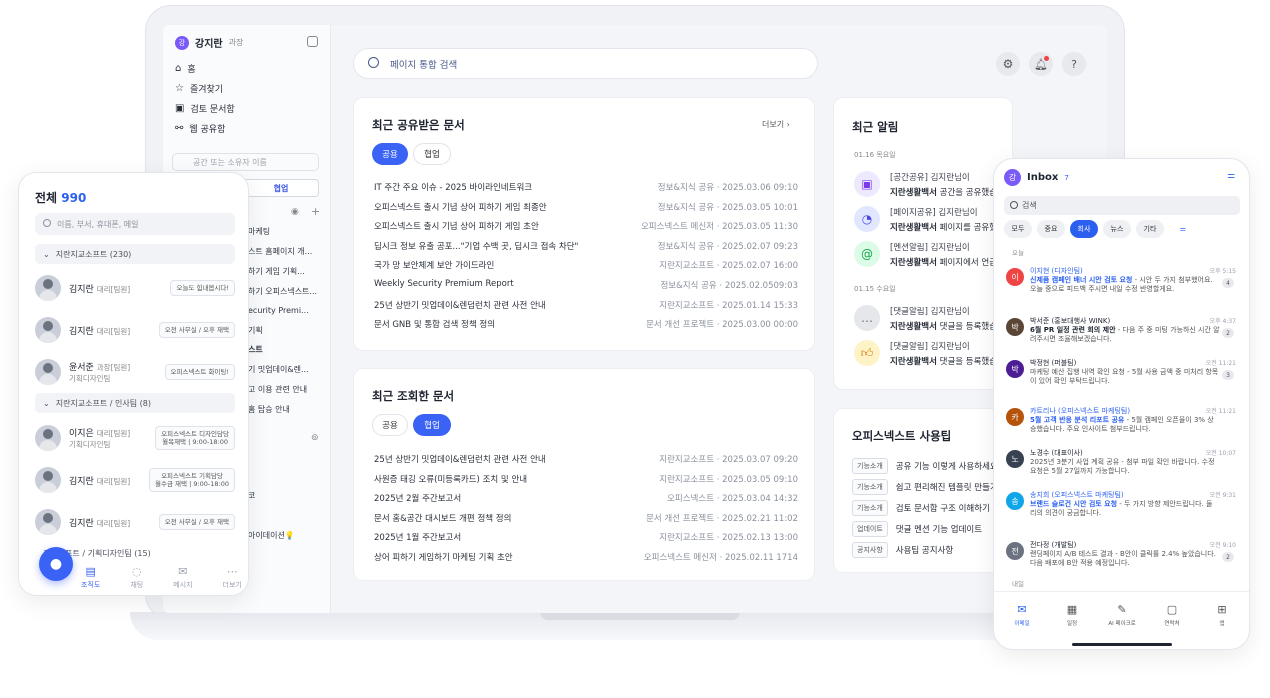 Image resolution: width=1270 pixels, height=698 pixels. Describe the element at coordinates (199, 88) in the screenshot. I see `sidebar-item-favorites: ☆ 즐겨찾기` at that location.